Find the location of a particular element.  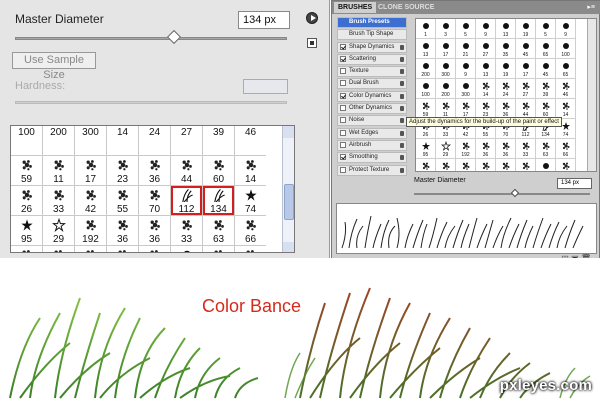

brush-preset-cell: 26 is located at coordinates (26, 200).